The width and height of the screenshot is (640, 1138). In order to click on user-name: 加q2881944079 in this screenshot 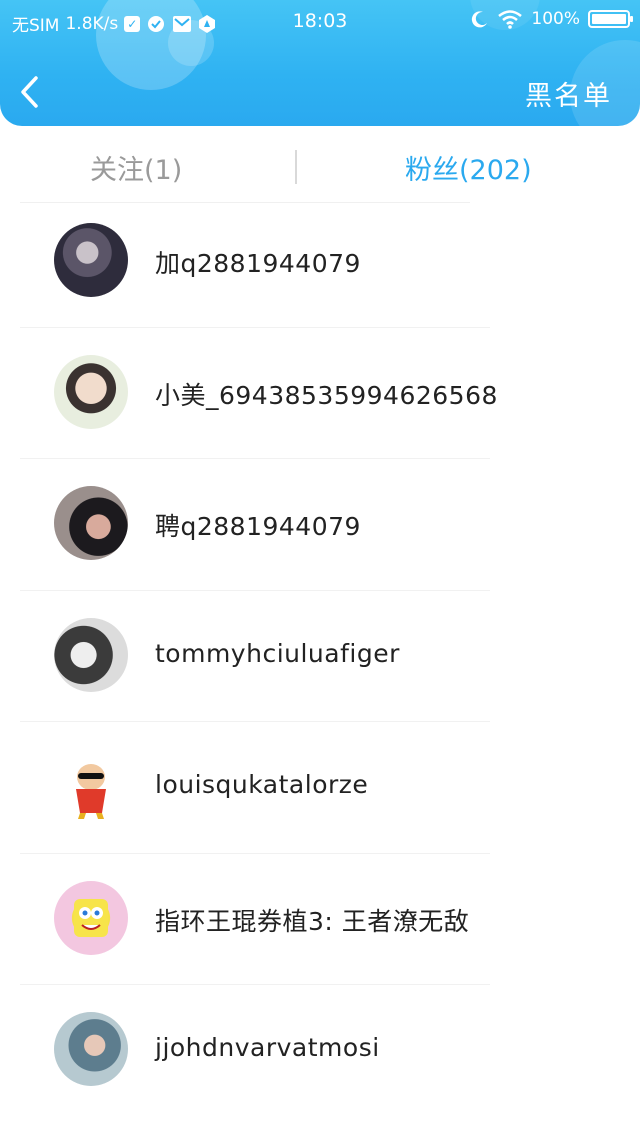, I will do `click(258, 263)`.